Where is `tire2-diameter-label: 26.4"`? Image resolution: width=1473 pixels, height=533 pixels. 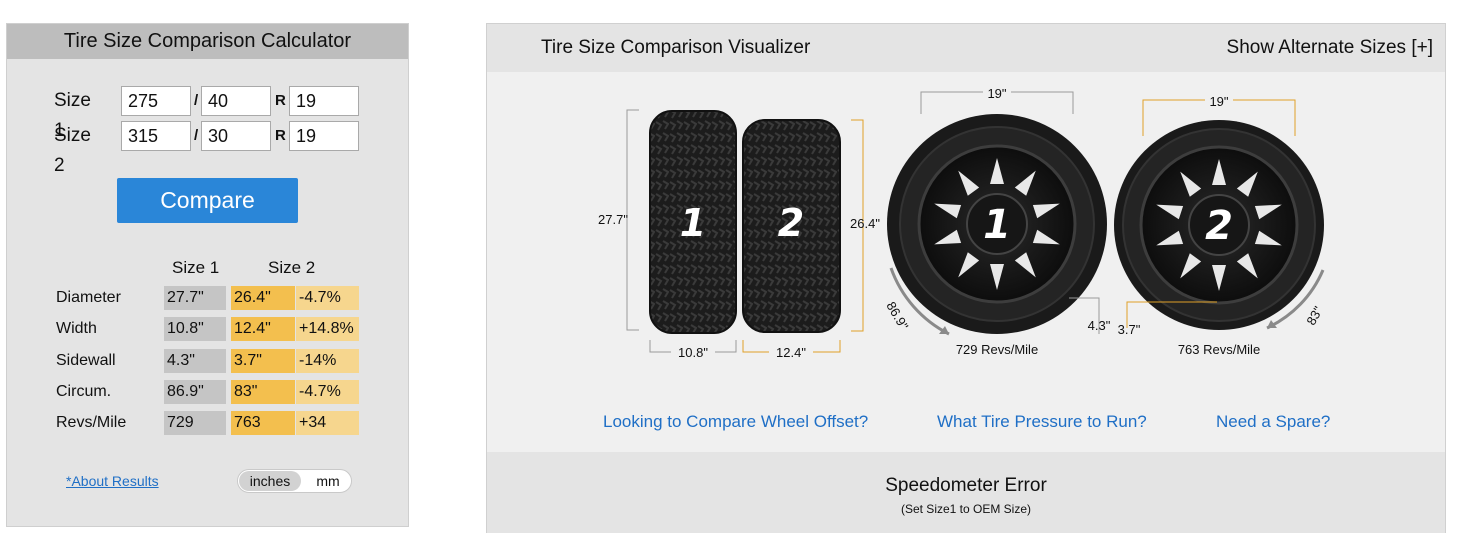
tire2-diameter-label: 26.4" is located at coordinates (865, 223).